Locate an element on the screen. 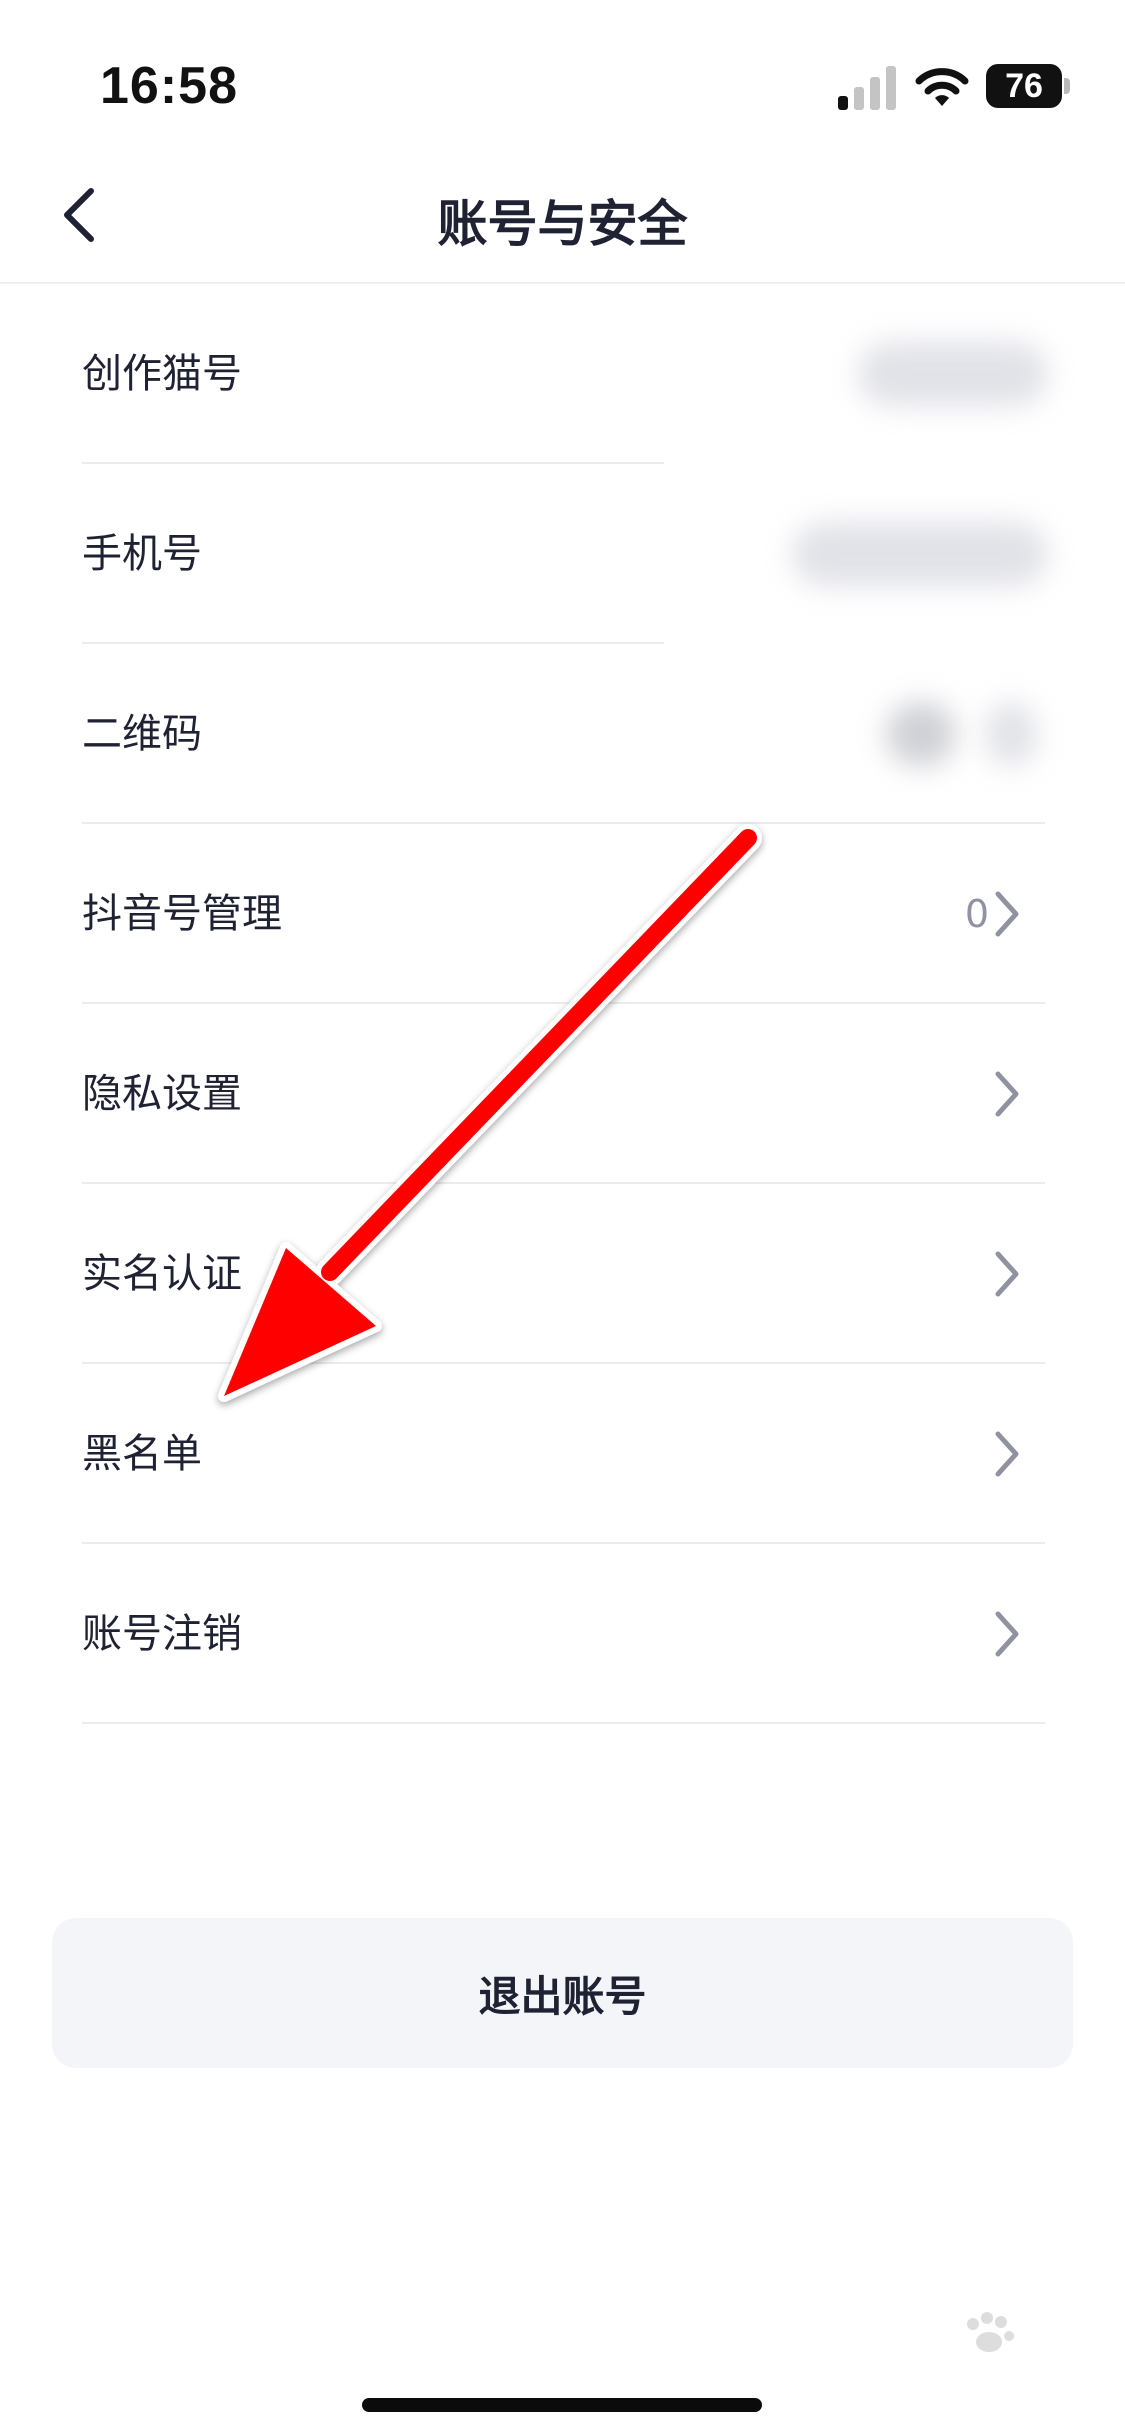  divider is located at coordinates (563, 1723).